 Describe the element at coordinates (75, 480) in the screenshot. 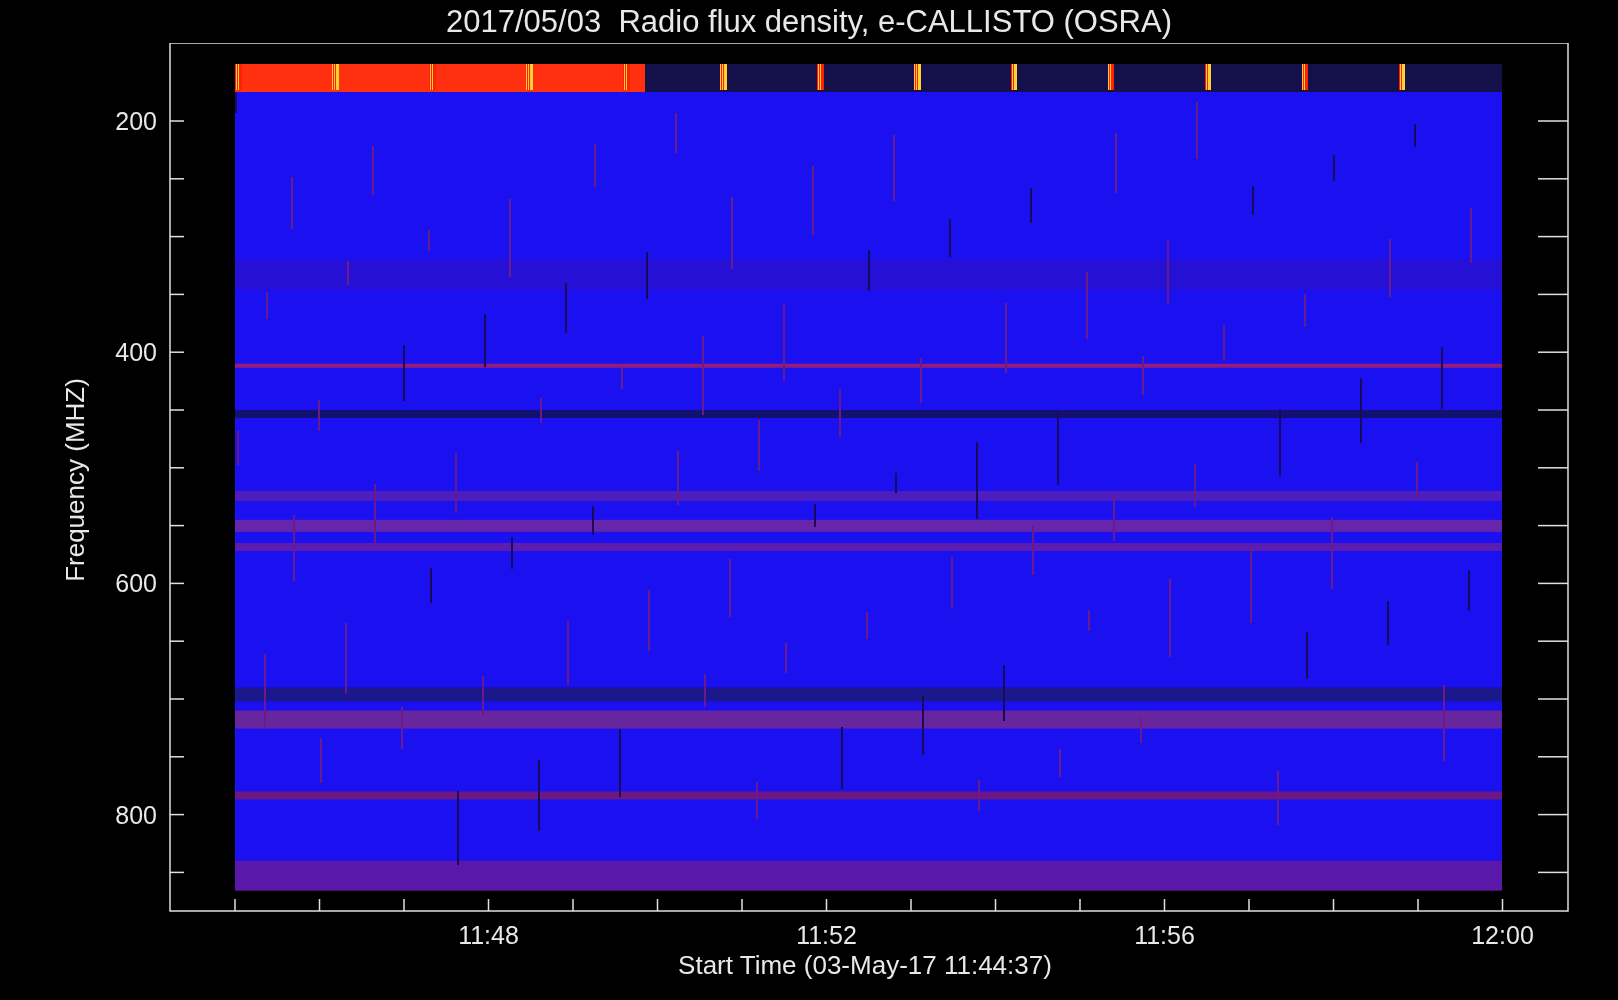

I see `y-axis-label: Frequency (MHZ)` at that location.